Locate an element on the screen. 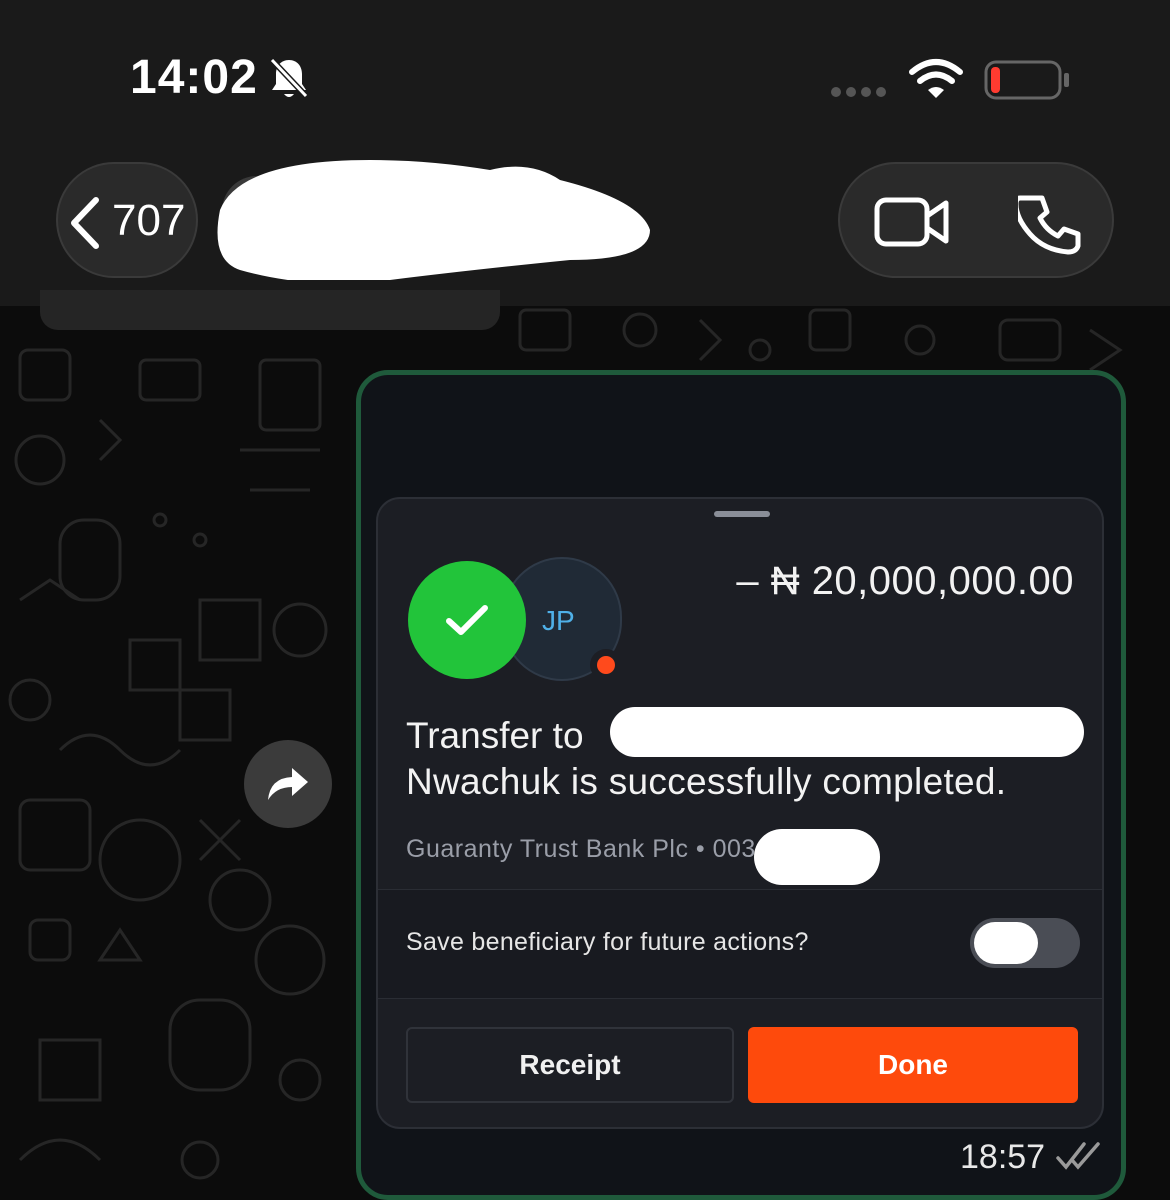  transfer-amount: – ₦ 20,000,000.00 is located at coordinates (905, 581).